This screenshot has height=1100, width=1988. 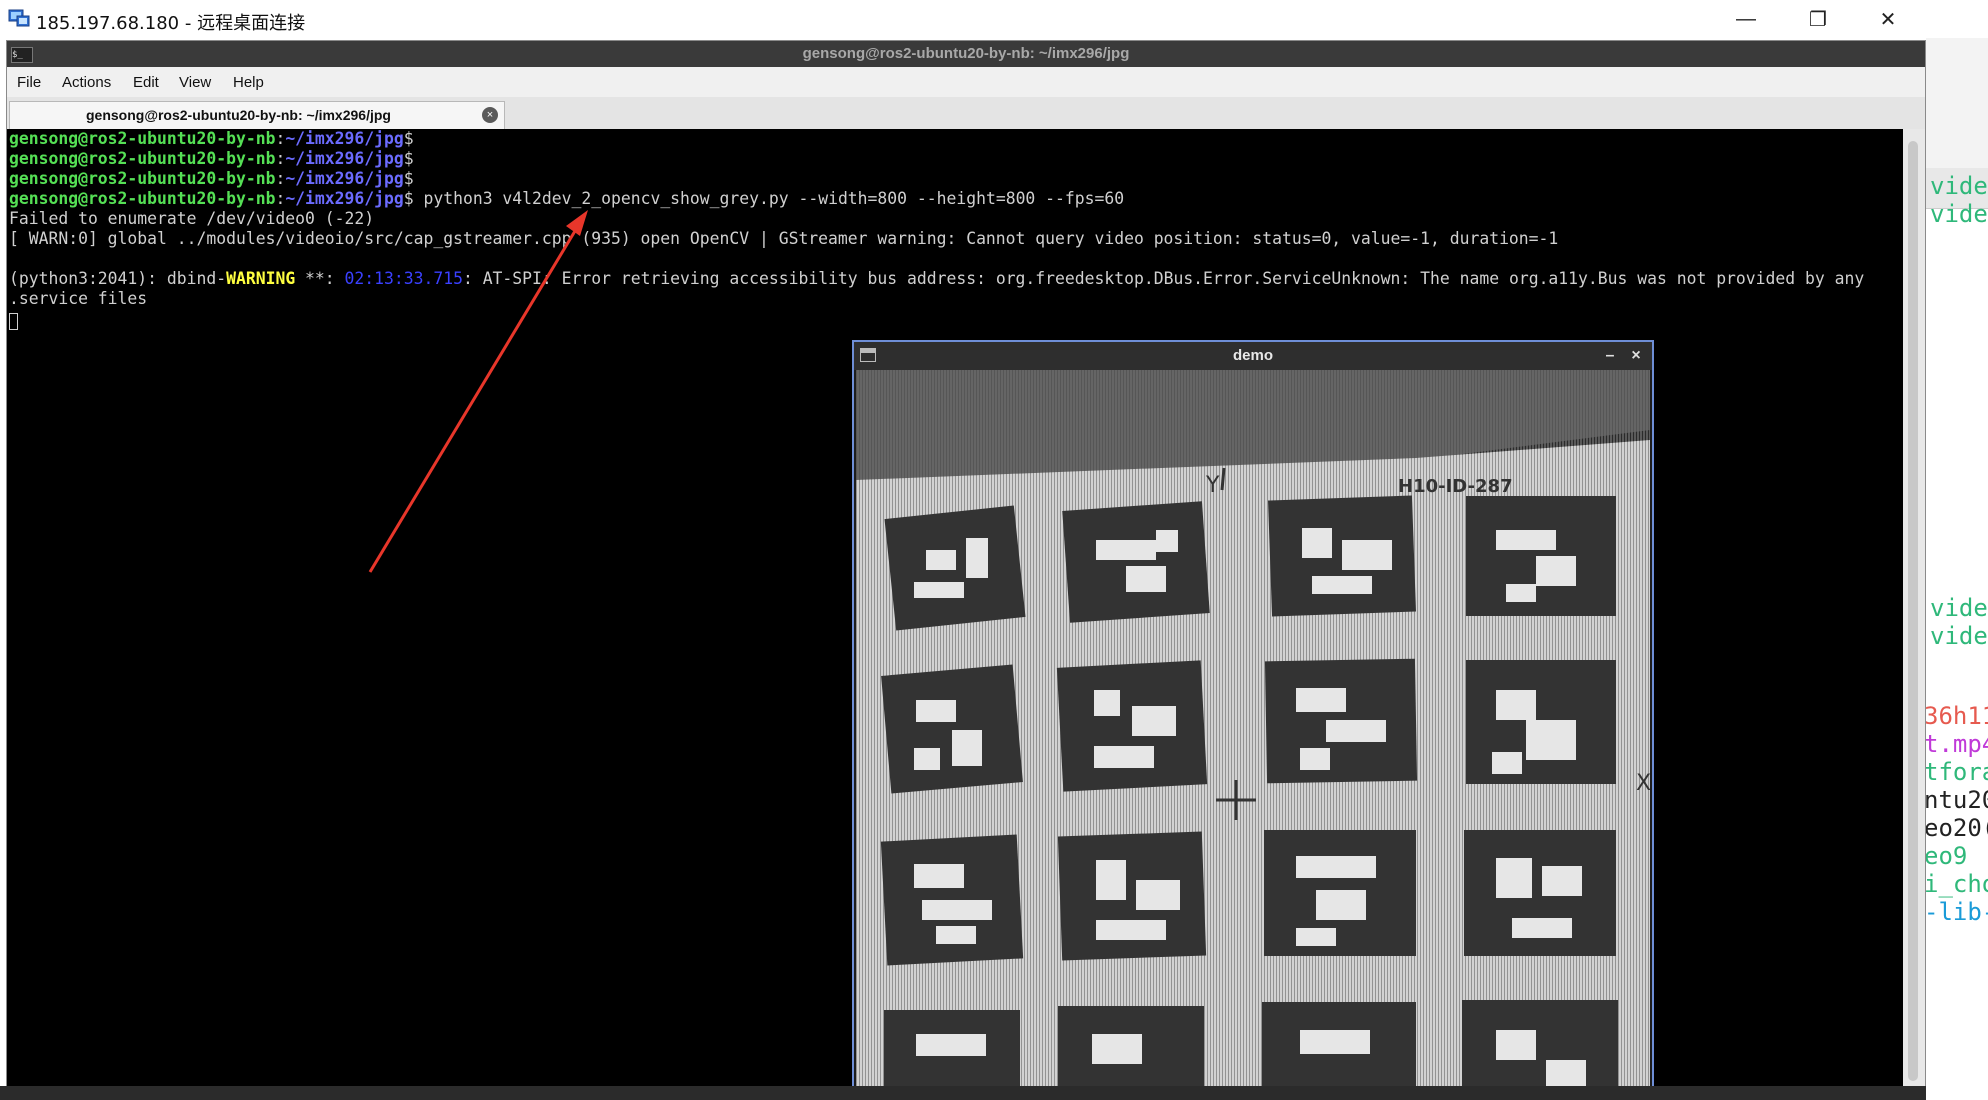 What do you see at coordinates (86, 82) in the screenshot?
I see `menu-actions: Actions` at bounding box center [86, 82].